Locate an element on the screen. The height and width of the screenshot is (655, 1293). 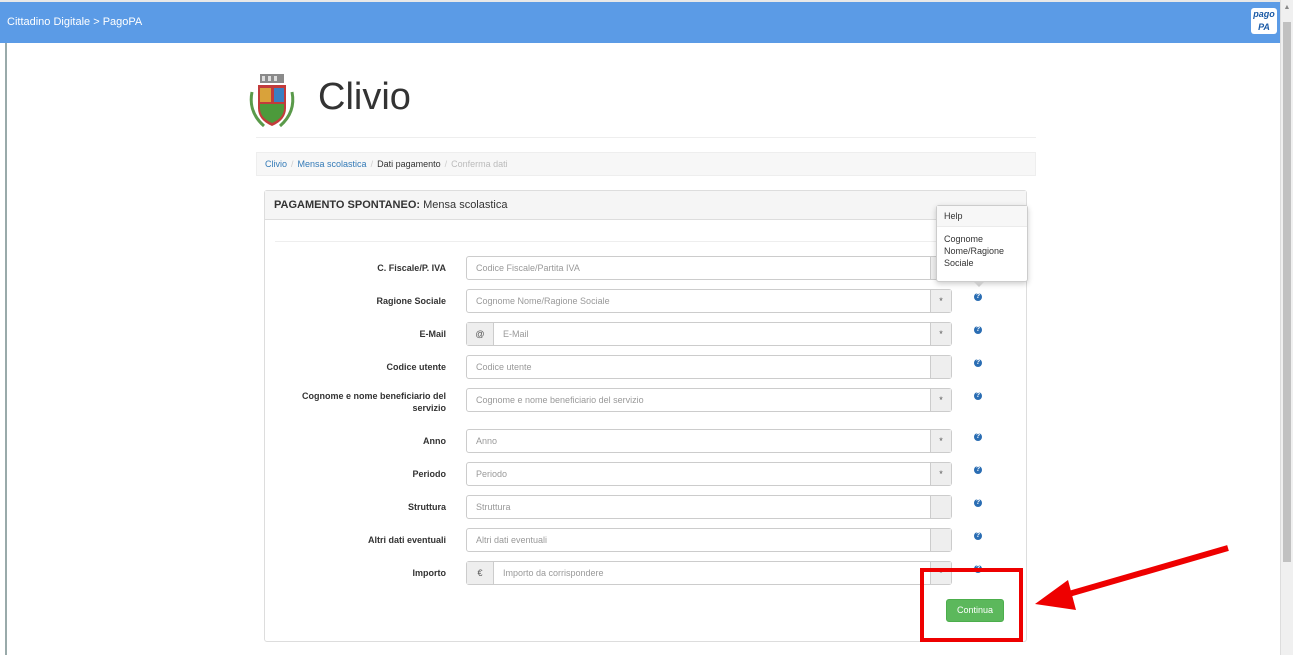
form-input: Codice utente is located at coordinates (709, 367).